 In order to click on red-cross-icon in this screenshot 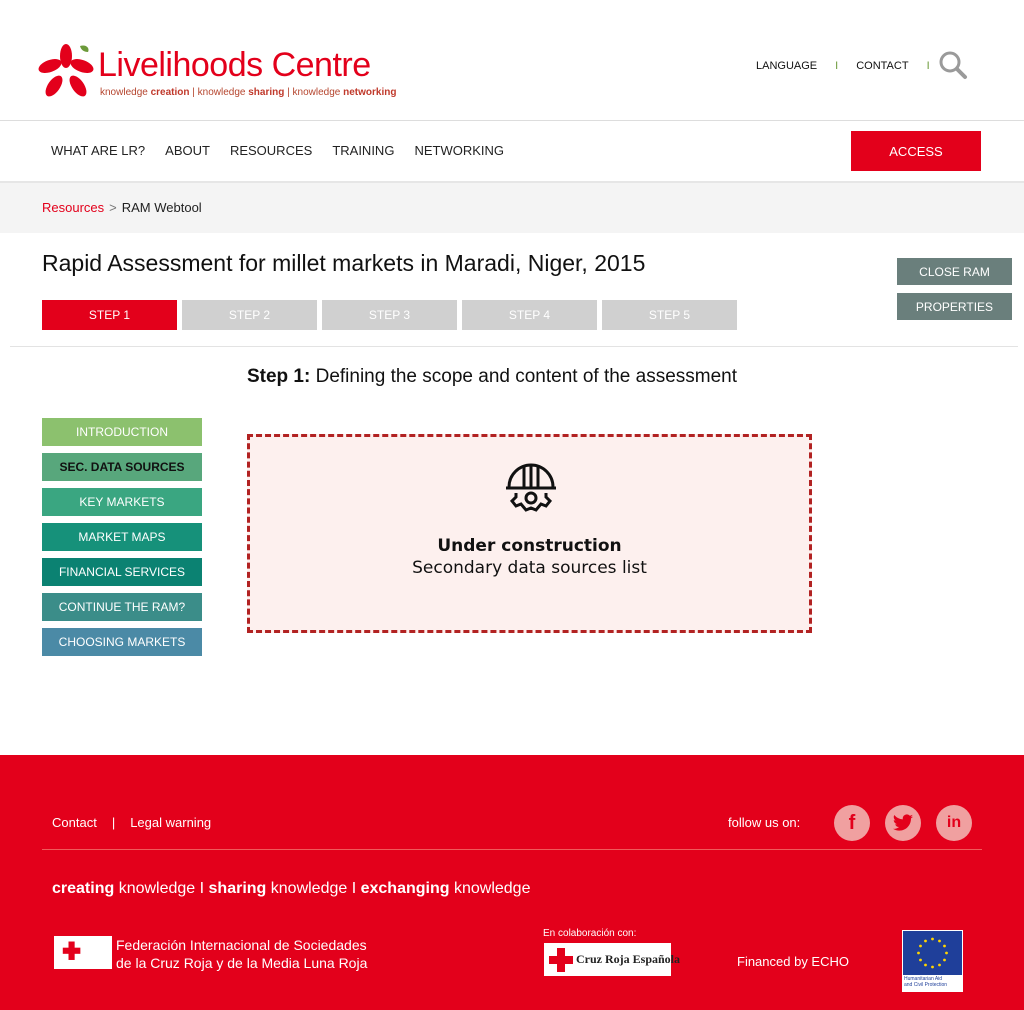, I will do `click(561, 960)`.